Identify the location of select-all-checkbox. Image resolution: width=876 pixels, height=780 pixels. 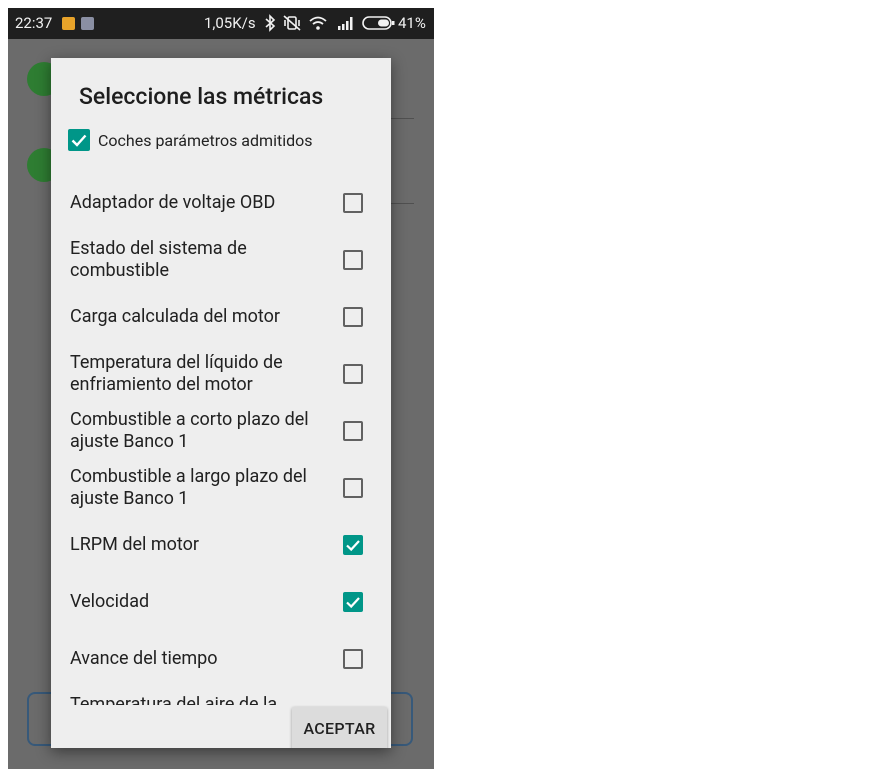
(79, 140).